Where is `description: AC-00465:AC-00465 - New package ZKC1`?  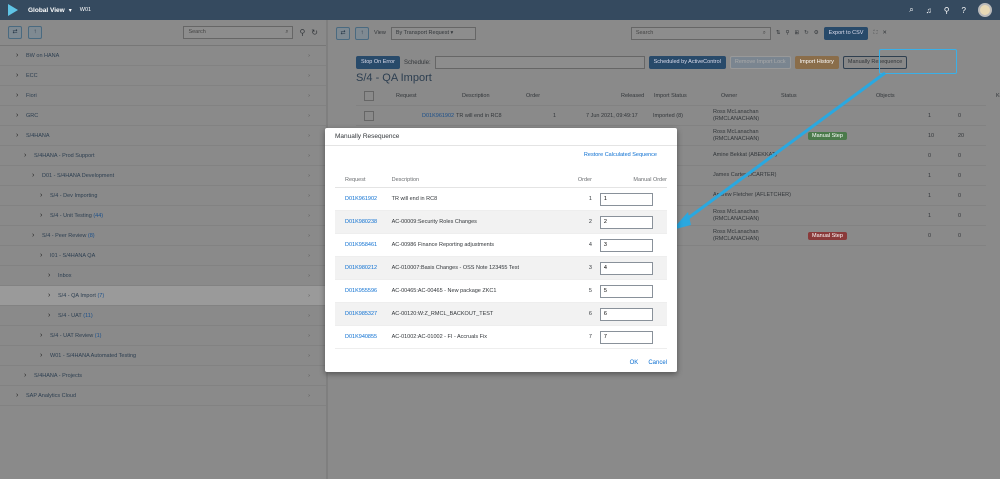 description: AC-00465:AC-00465 - New package ZKC1 is located at coordinates (444, 291).